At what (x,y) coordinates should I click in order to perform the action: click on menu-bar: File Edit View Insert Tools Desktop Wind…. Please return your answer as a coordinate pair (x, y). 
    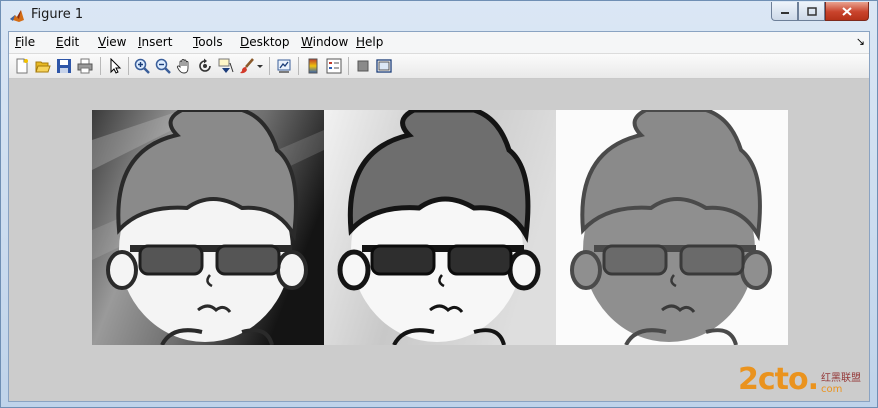
    Looking at the image, I should click on (439, 43).